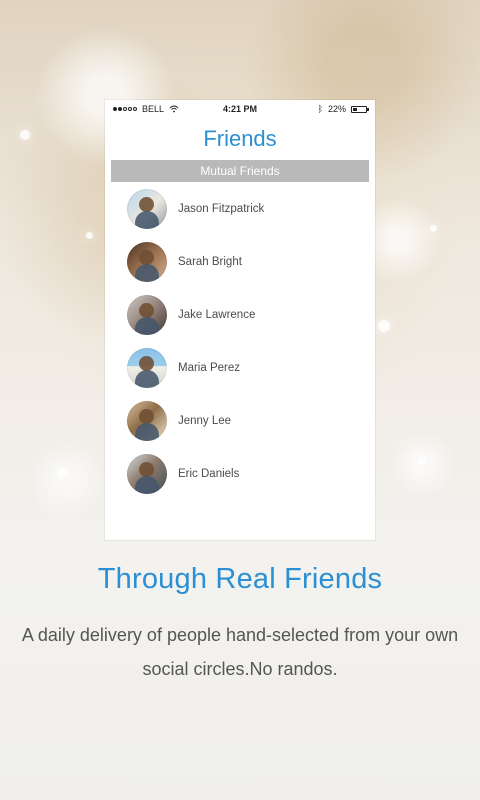 Image resolution: width=480 pixels, height=800 pixels. What do you see at coordinates (217, 314) in the screenshot?
I see `friend-name: Jake Lawrence` at bounding box center [217, 314].